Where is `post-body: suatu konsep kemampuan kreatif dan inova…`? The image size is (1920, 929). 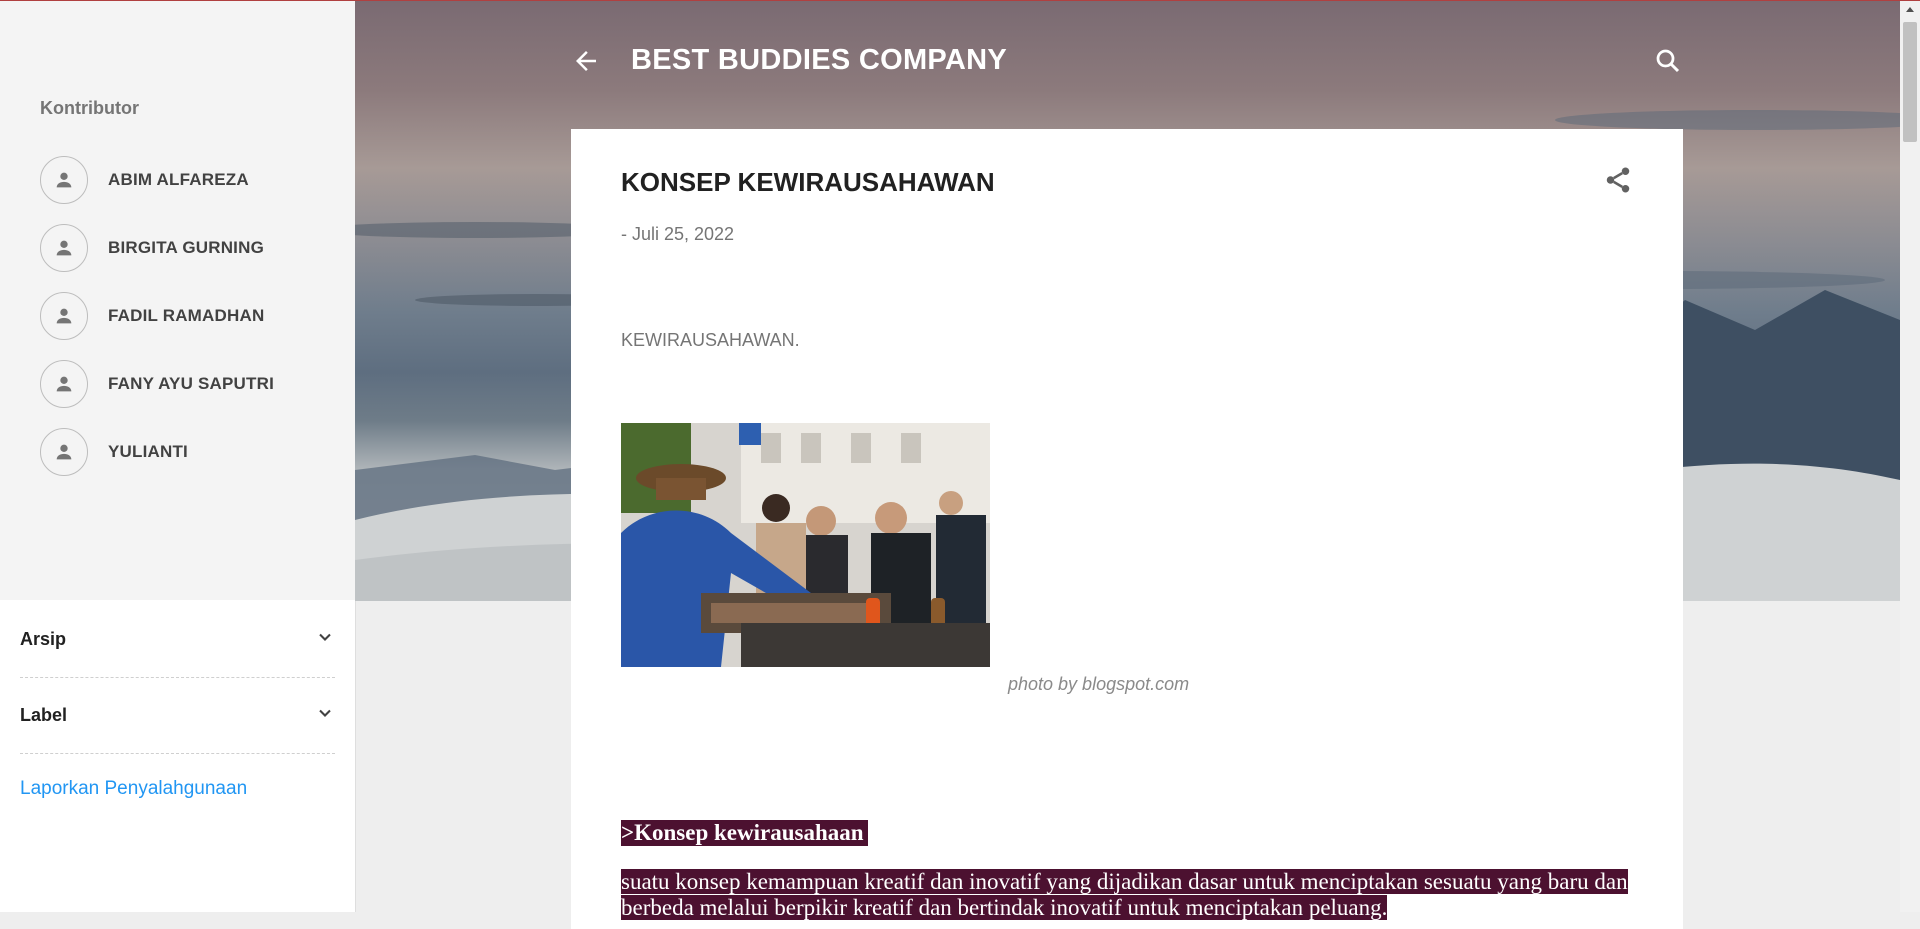
post-body: suatu konsep kemampuan kreatif dan inova… is located at coordinates (1126, 895).